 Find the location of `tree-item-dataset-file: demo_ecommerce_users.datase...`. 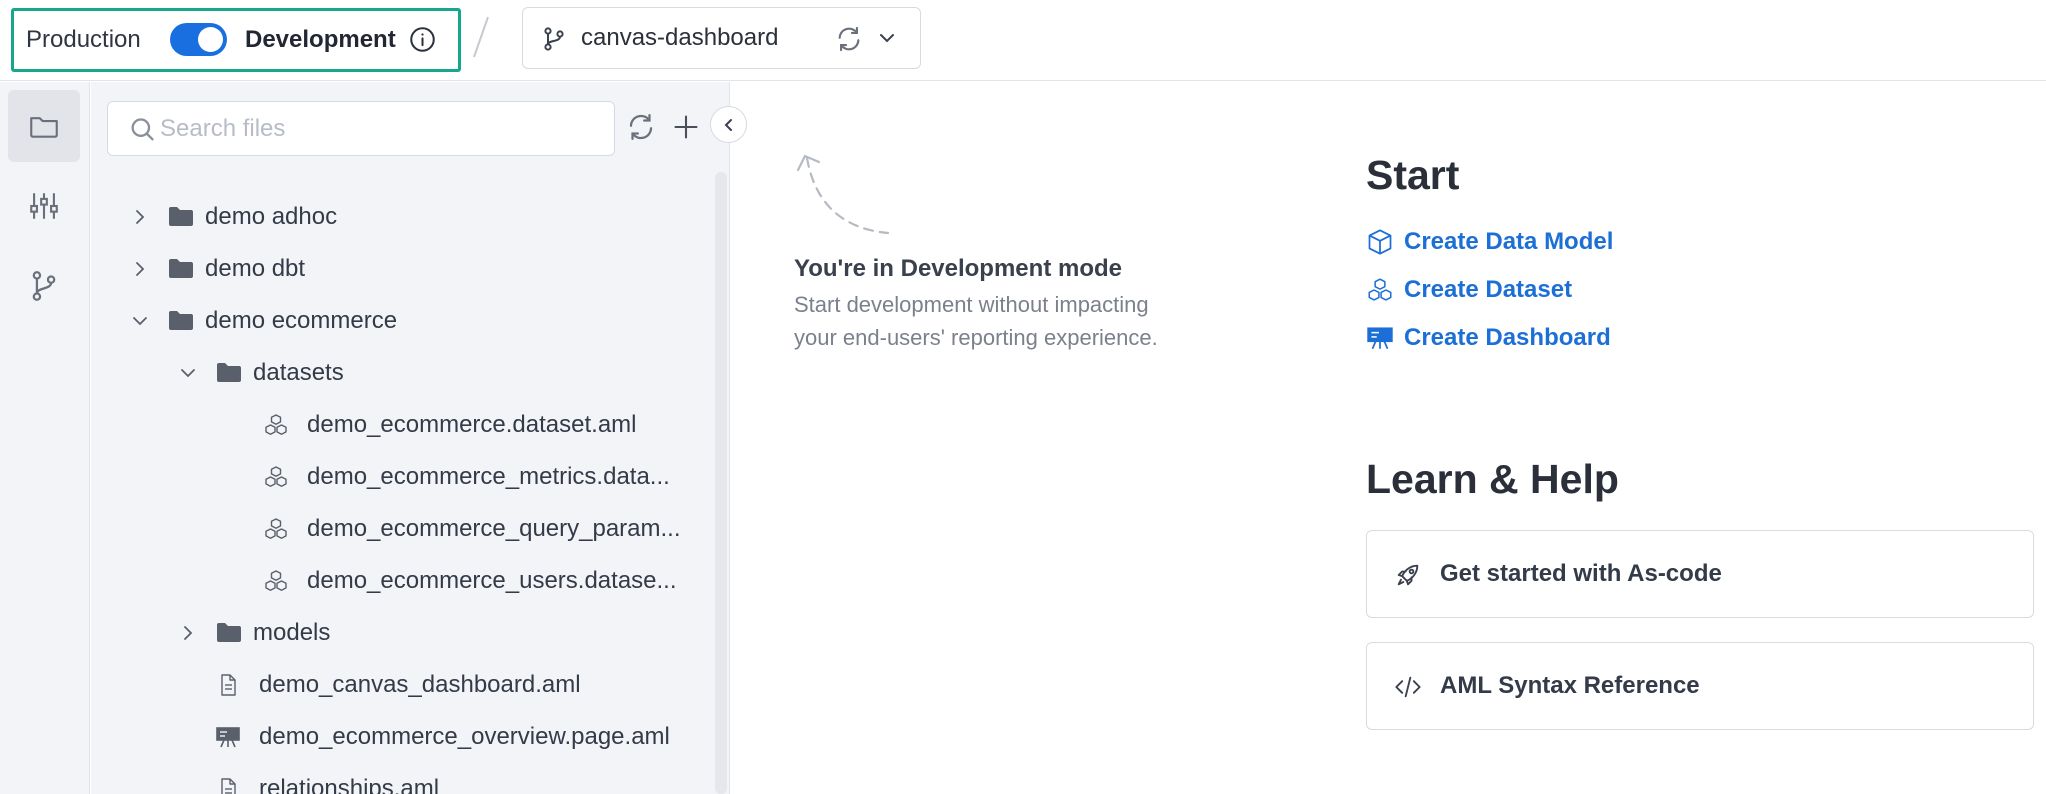

tree-item-dataset-file: demo_ecommerce_users.datase... is located at coordinates (470, 581).